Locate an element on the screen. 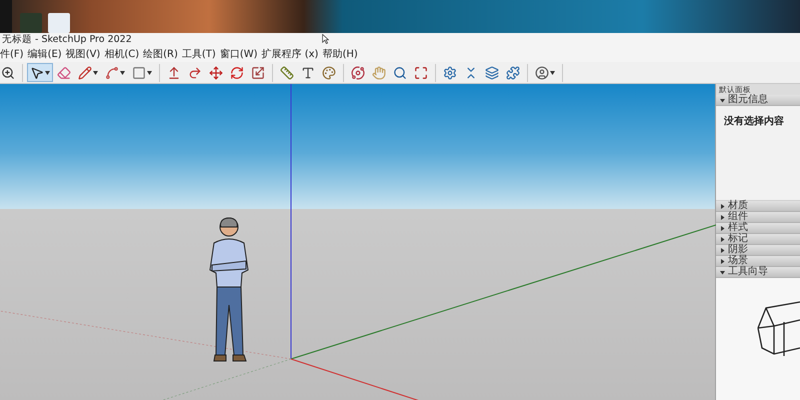 The width and height of the screenshot is (800, 400). user-icon is located at coordinates (542, 73).